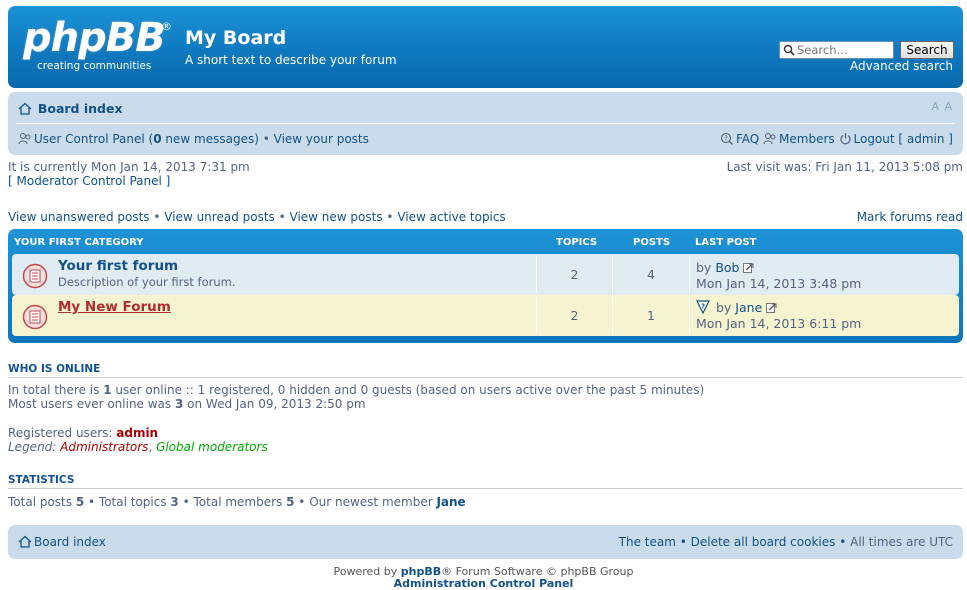 This screenshot has height=590, width=967. I want to click on timezone-note: All times are UTC, so click(901, 542).